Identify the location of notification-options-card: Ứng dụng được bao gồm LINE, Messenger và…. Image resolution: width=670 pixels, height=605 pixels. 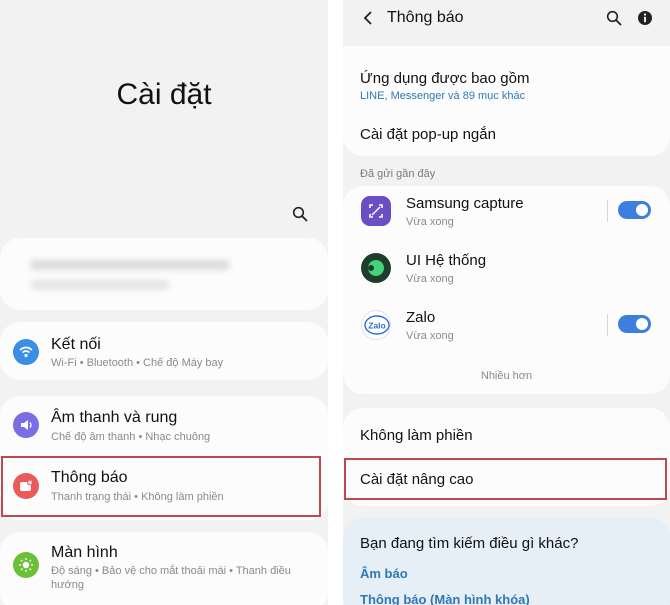
(506, 101).